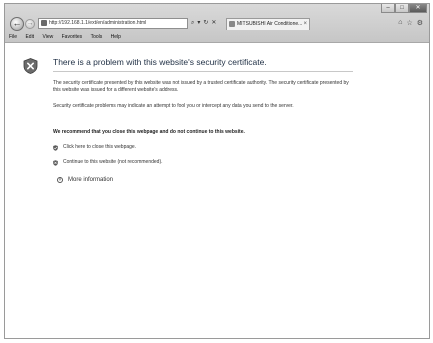 The height and width of the screenshot is (343, 433). What do you see at coordinates (17, 24) in the screenshot?
I see `back-button: ←` at bounding box center [17, 24].